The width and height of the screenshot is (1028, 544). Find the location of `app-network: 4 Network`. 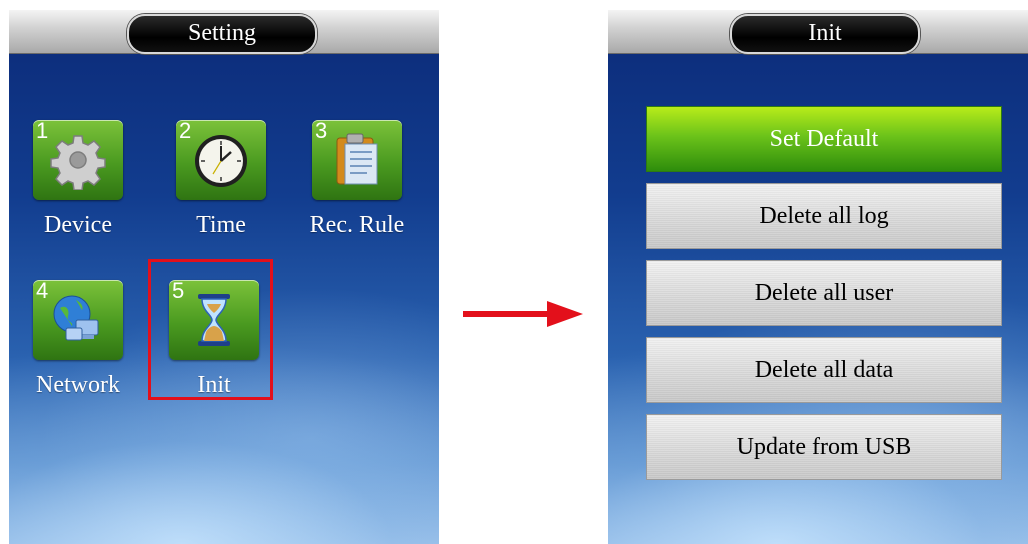

app-network: 4 Network is located at coordinates (78, 338).